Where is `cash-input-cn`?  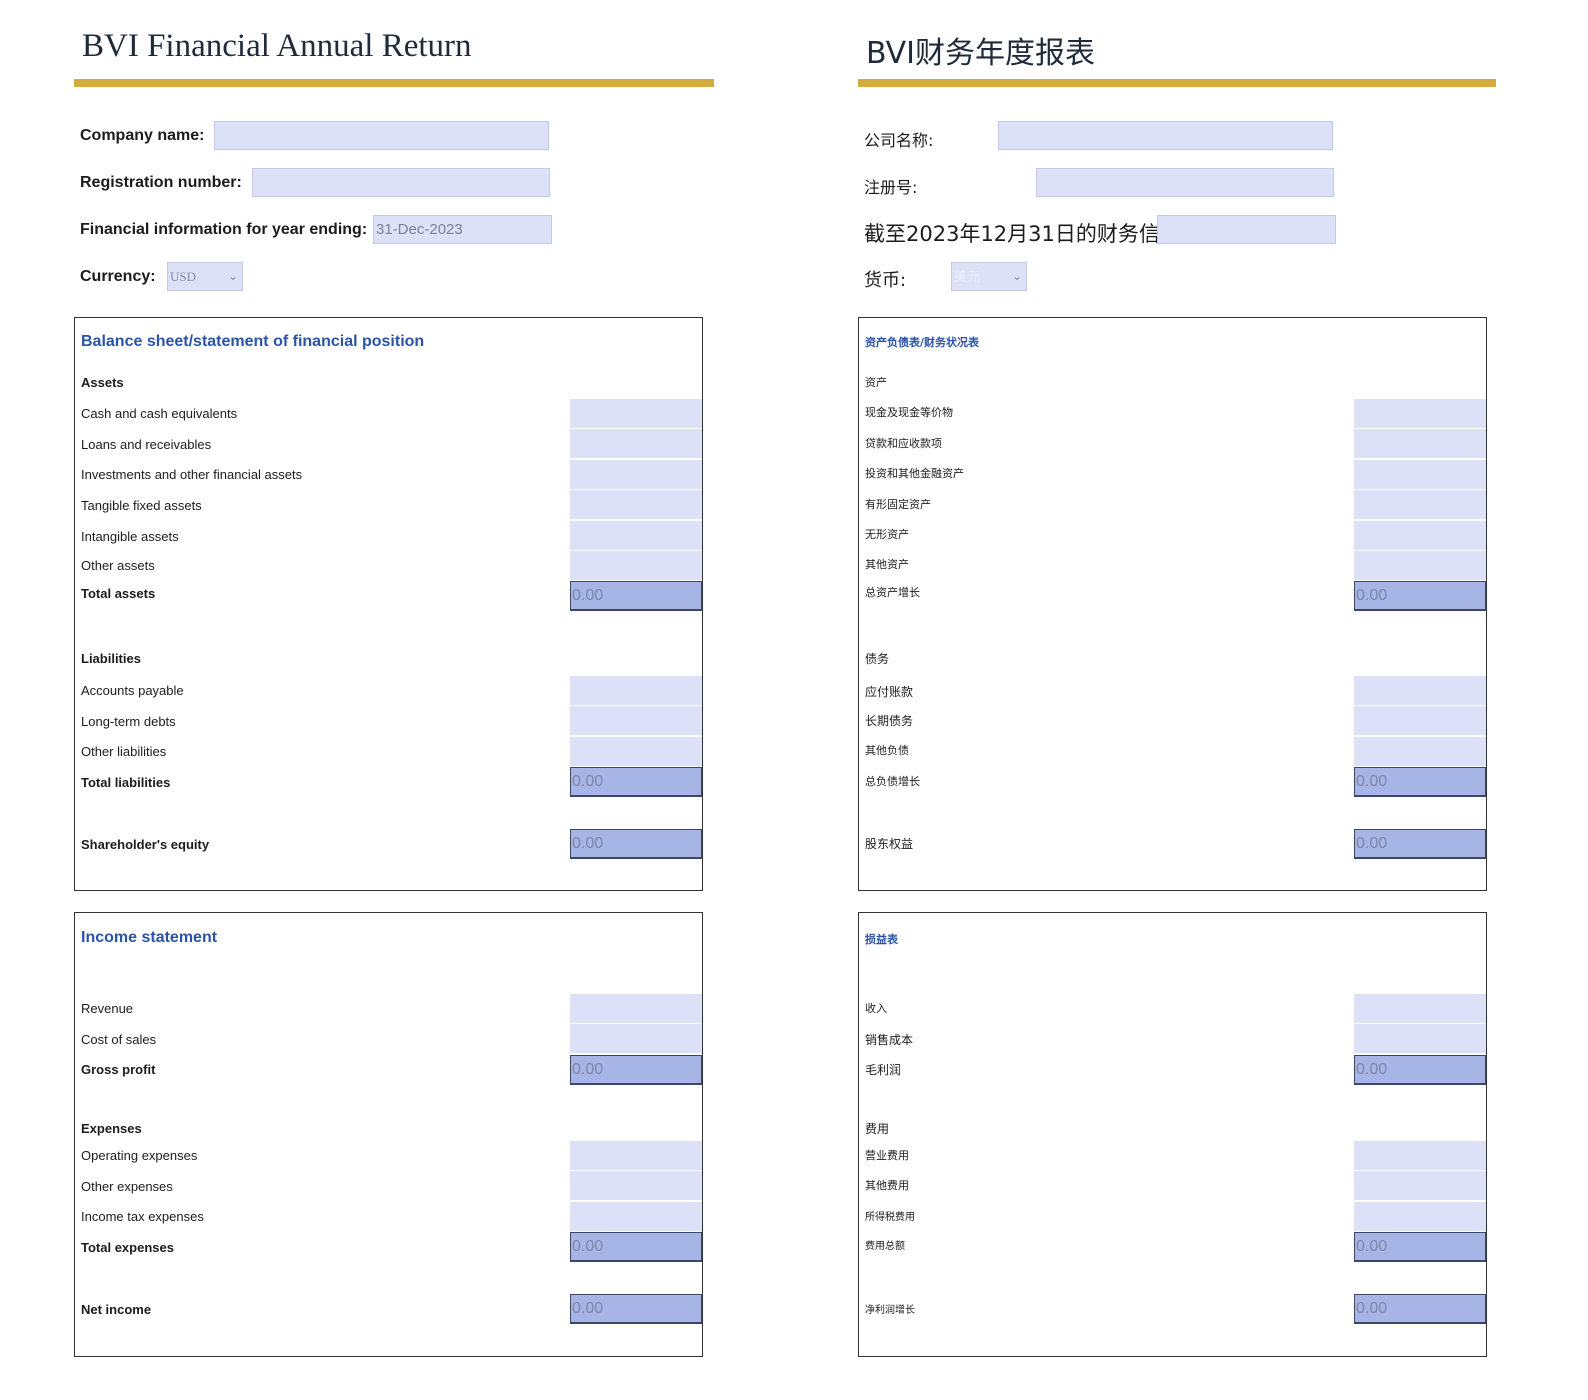 cash-input-cn is located at coordinates (1420, 414).